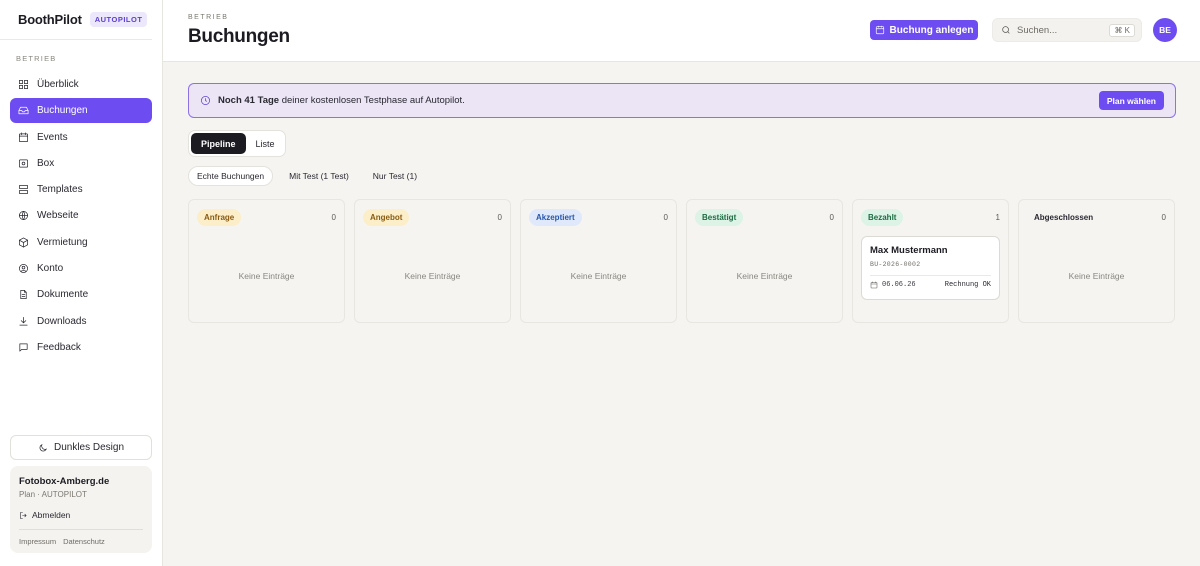 Image resolution: width=1200 pixels, height=566 pixels. Describe the element at coordinates (81, 268) in the screenshot. I see `sidebar-item-konto: Konto` at that location.